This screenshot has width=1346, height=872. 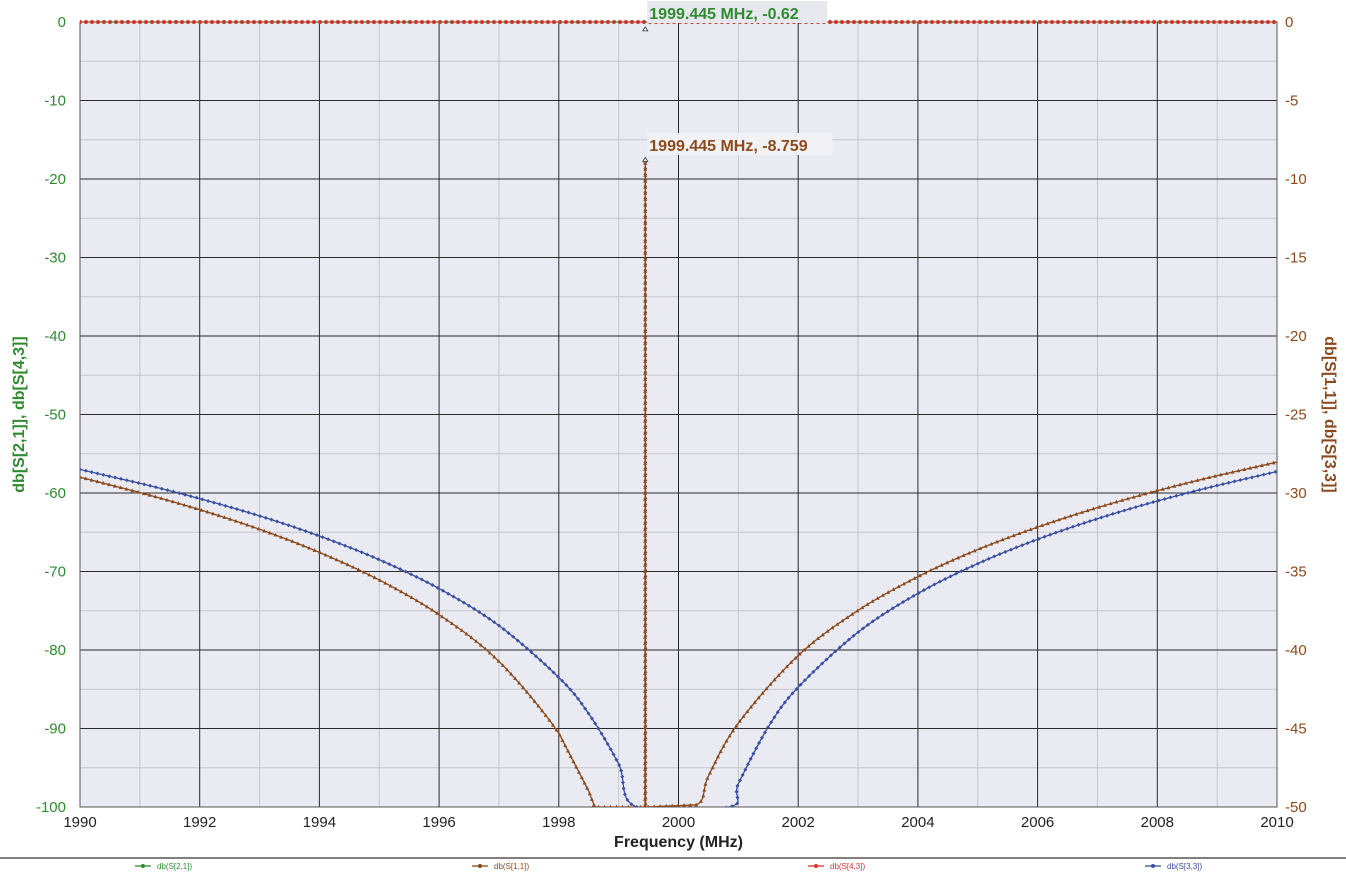 I want to click on x-tick-label: 1990, so click(x=79, y=822).